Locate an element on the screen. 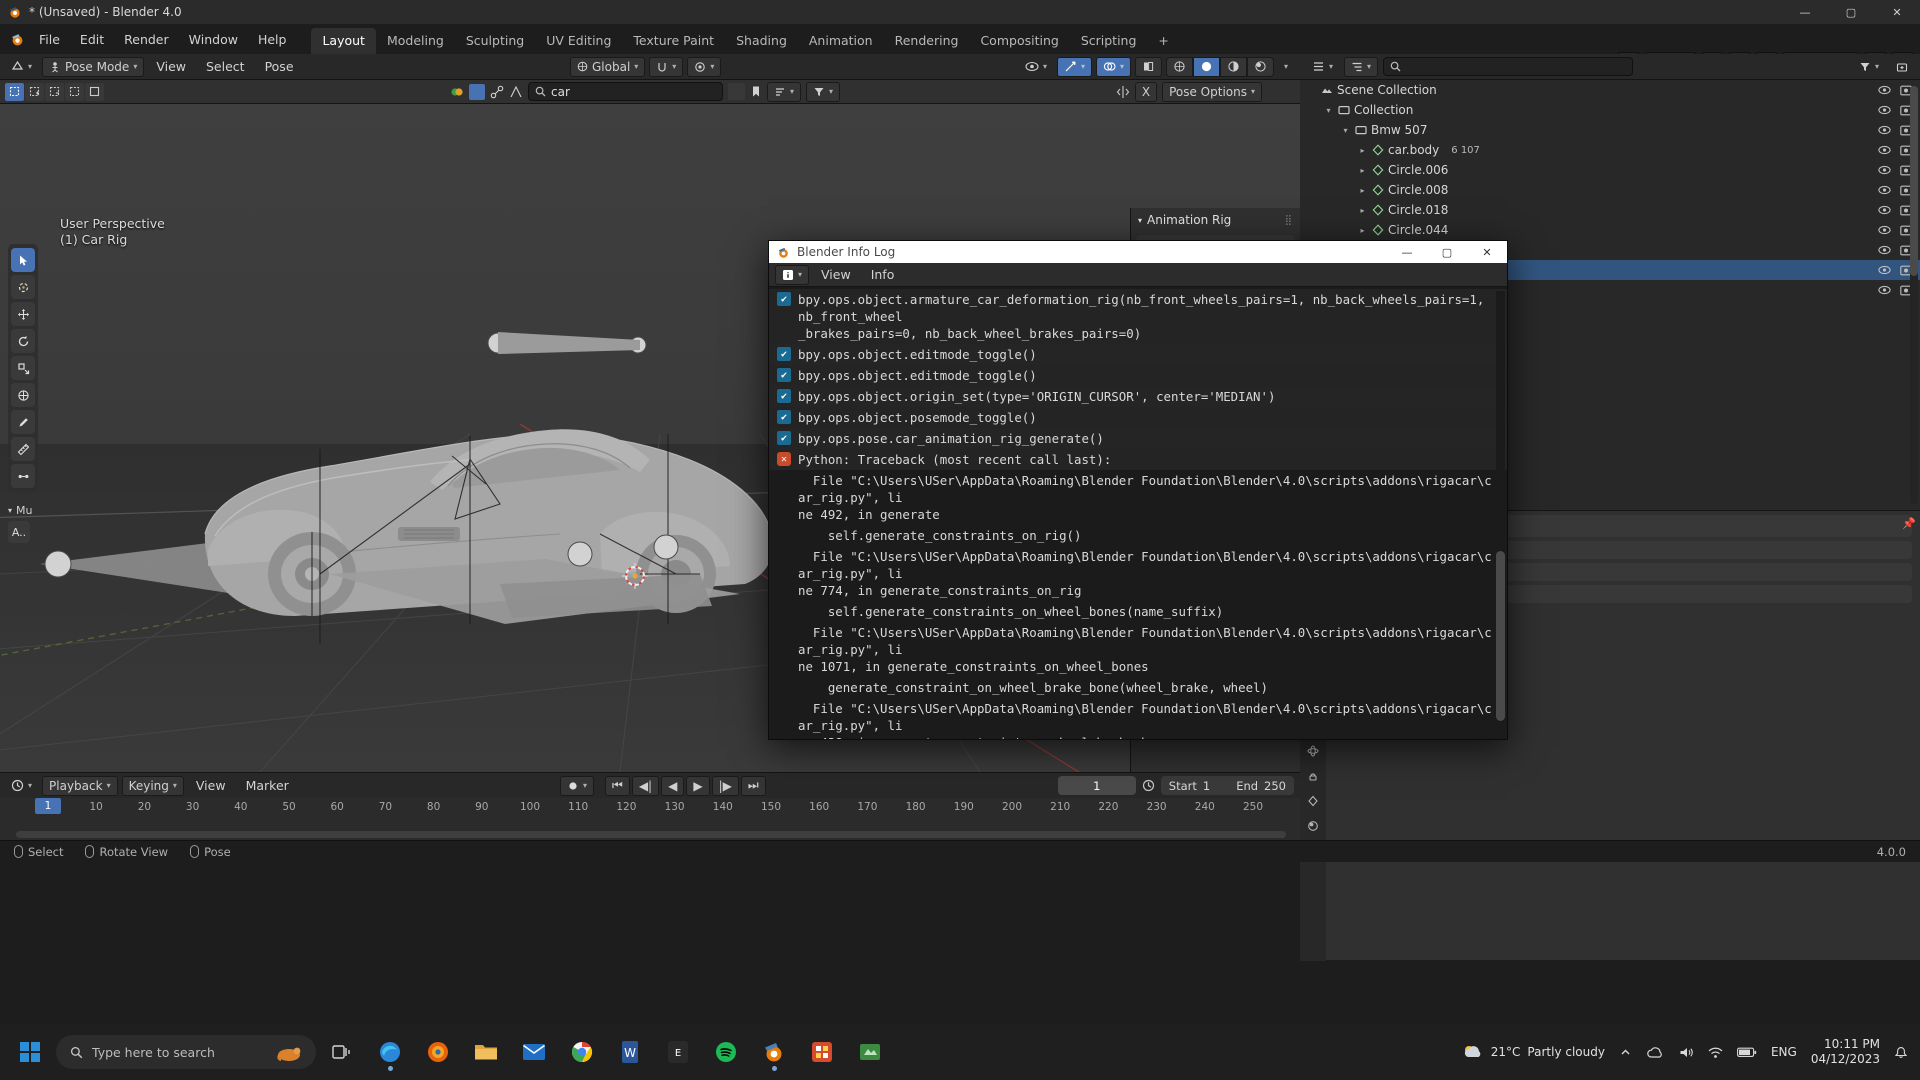  taskbar-firefox-icon is located at coordinates (438, 1052).